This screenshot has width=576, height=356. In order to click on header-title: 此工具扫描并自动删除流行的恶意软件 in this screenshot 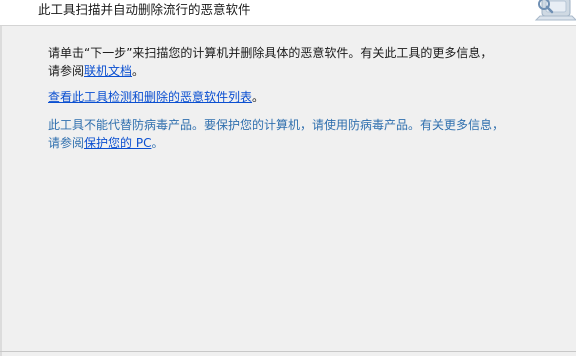, I will do `click(144, 9)`.